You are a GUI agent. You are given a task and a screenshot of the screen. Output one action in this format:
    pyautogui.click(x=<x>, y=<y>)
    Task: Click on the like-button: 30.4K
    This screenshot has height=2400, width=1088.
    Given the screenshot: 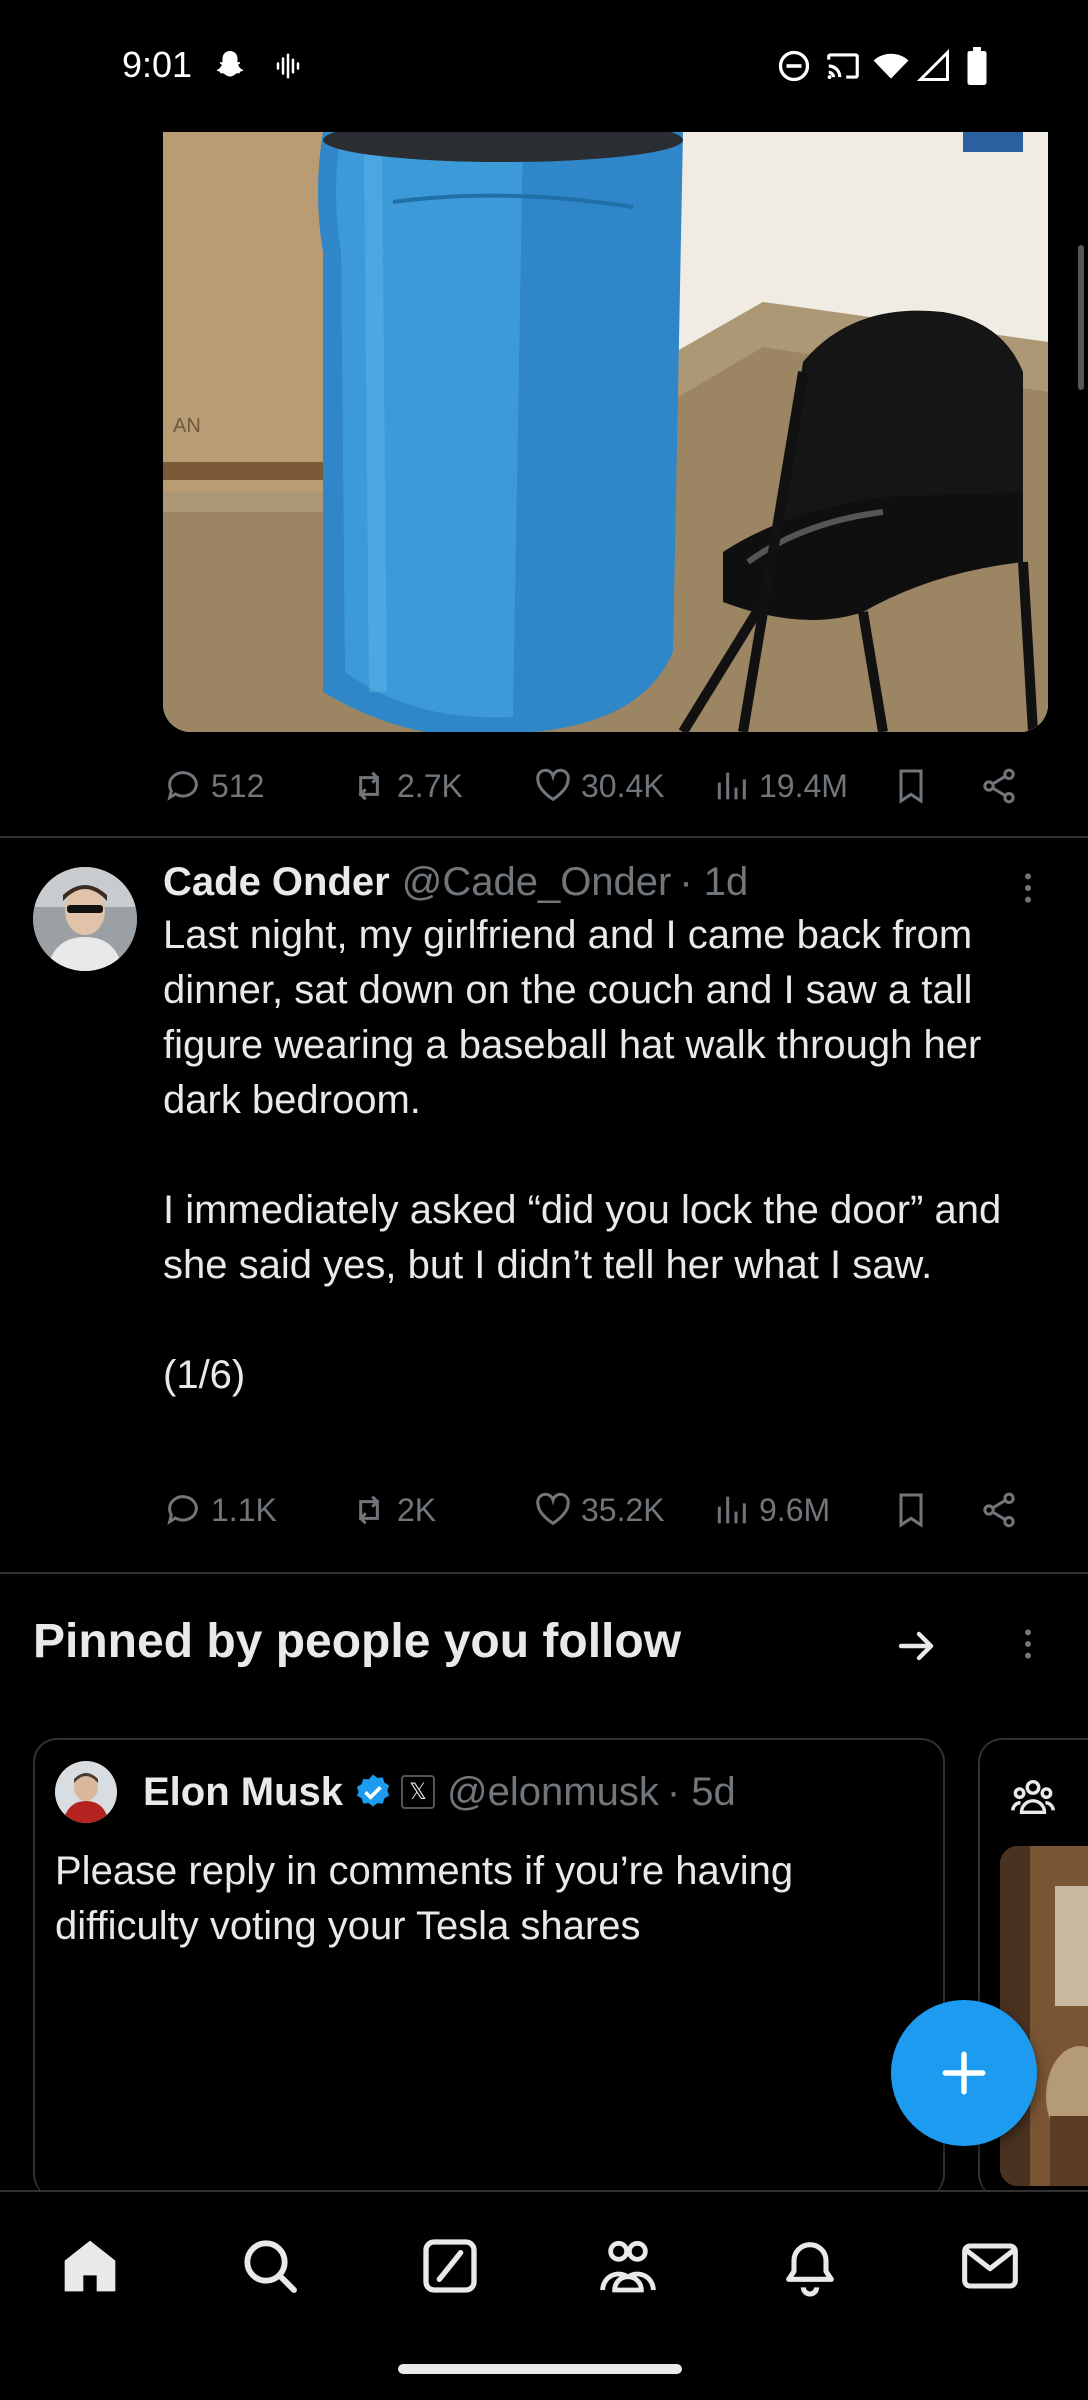 What is the action you would take?
    pyautogui.click(x=599, y=786)
    